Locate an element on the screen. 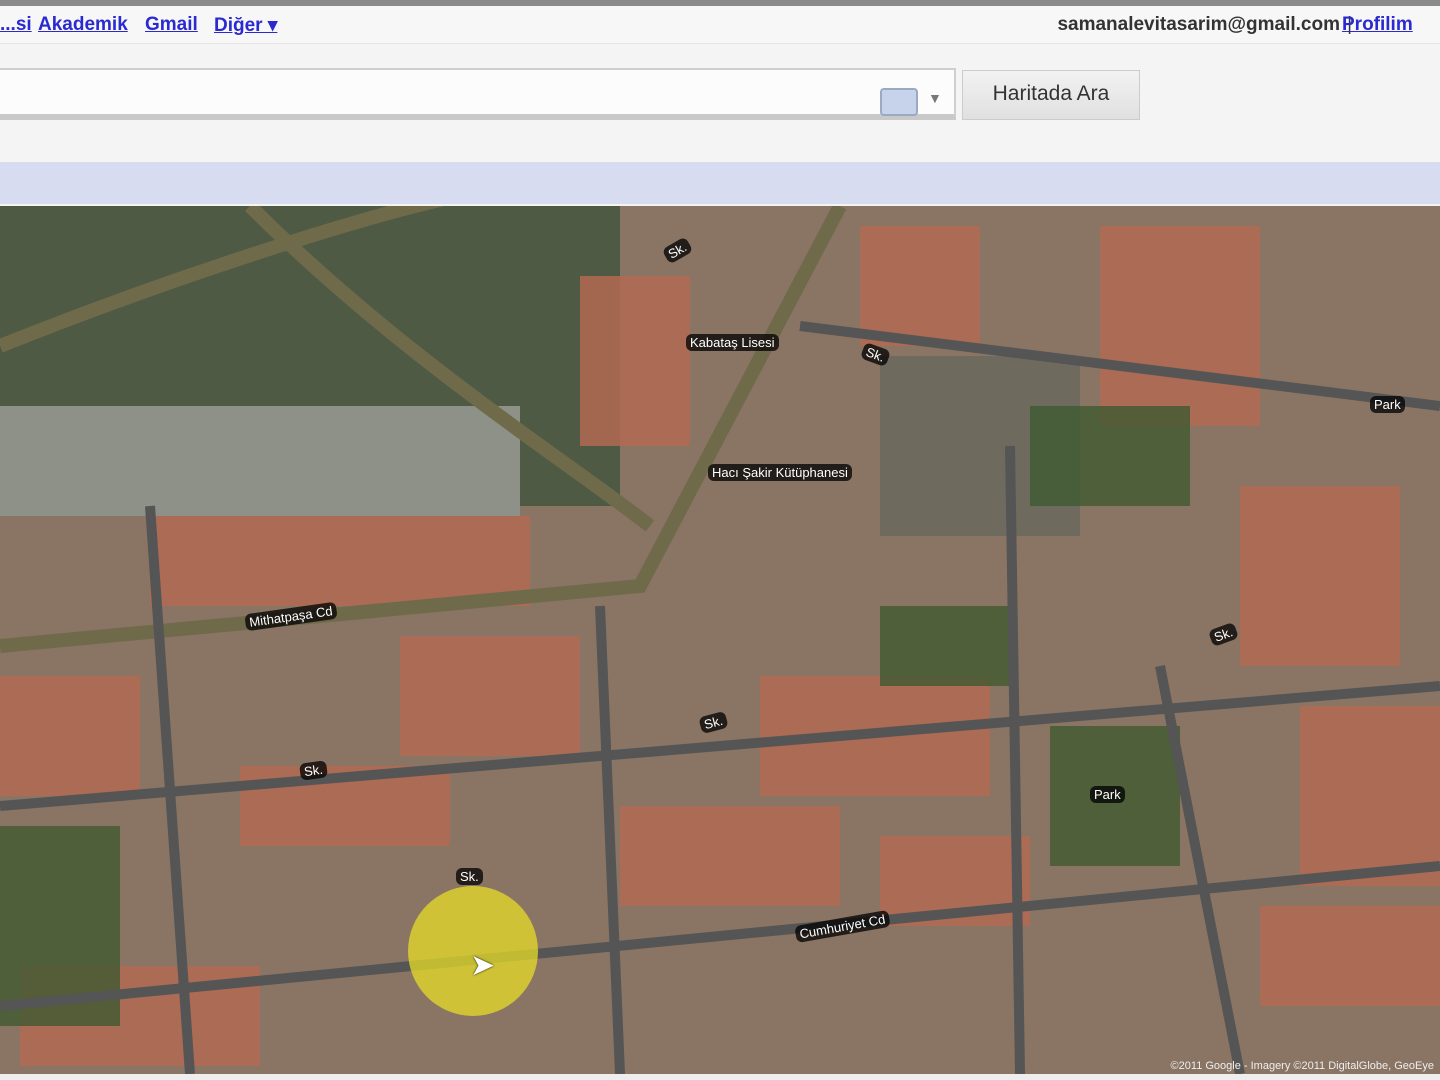  gbar-link-akademik: Akademik is located at coordinates (83, 25).